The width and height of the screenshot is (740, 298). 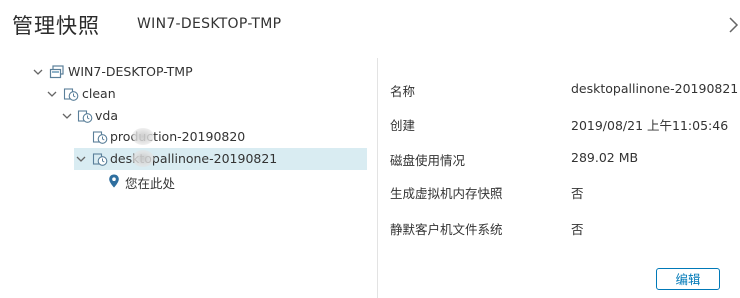 I want to click on tree-node-root: WIN7-DESKTOP-TMP, so click(x=150, y=72).